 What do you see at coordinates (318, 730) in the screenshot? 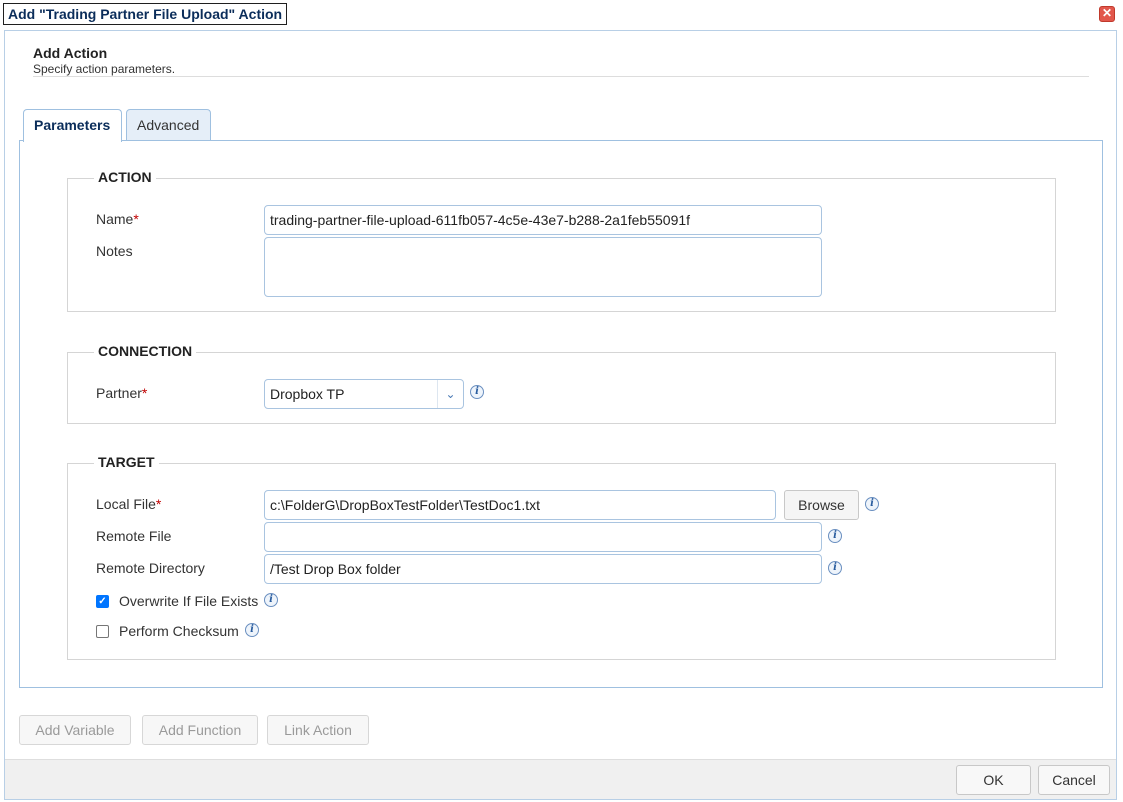
I see `link-action-button: Link Action` at bounding box center [318, 730].